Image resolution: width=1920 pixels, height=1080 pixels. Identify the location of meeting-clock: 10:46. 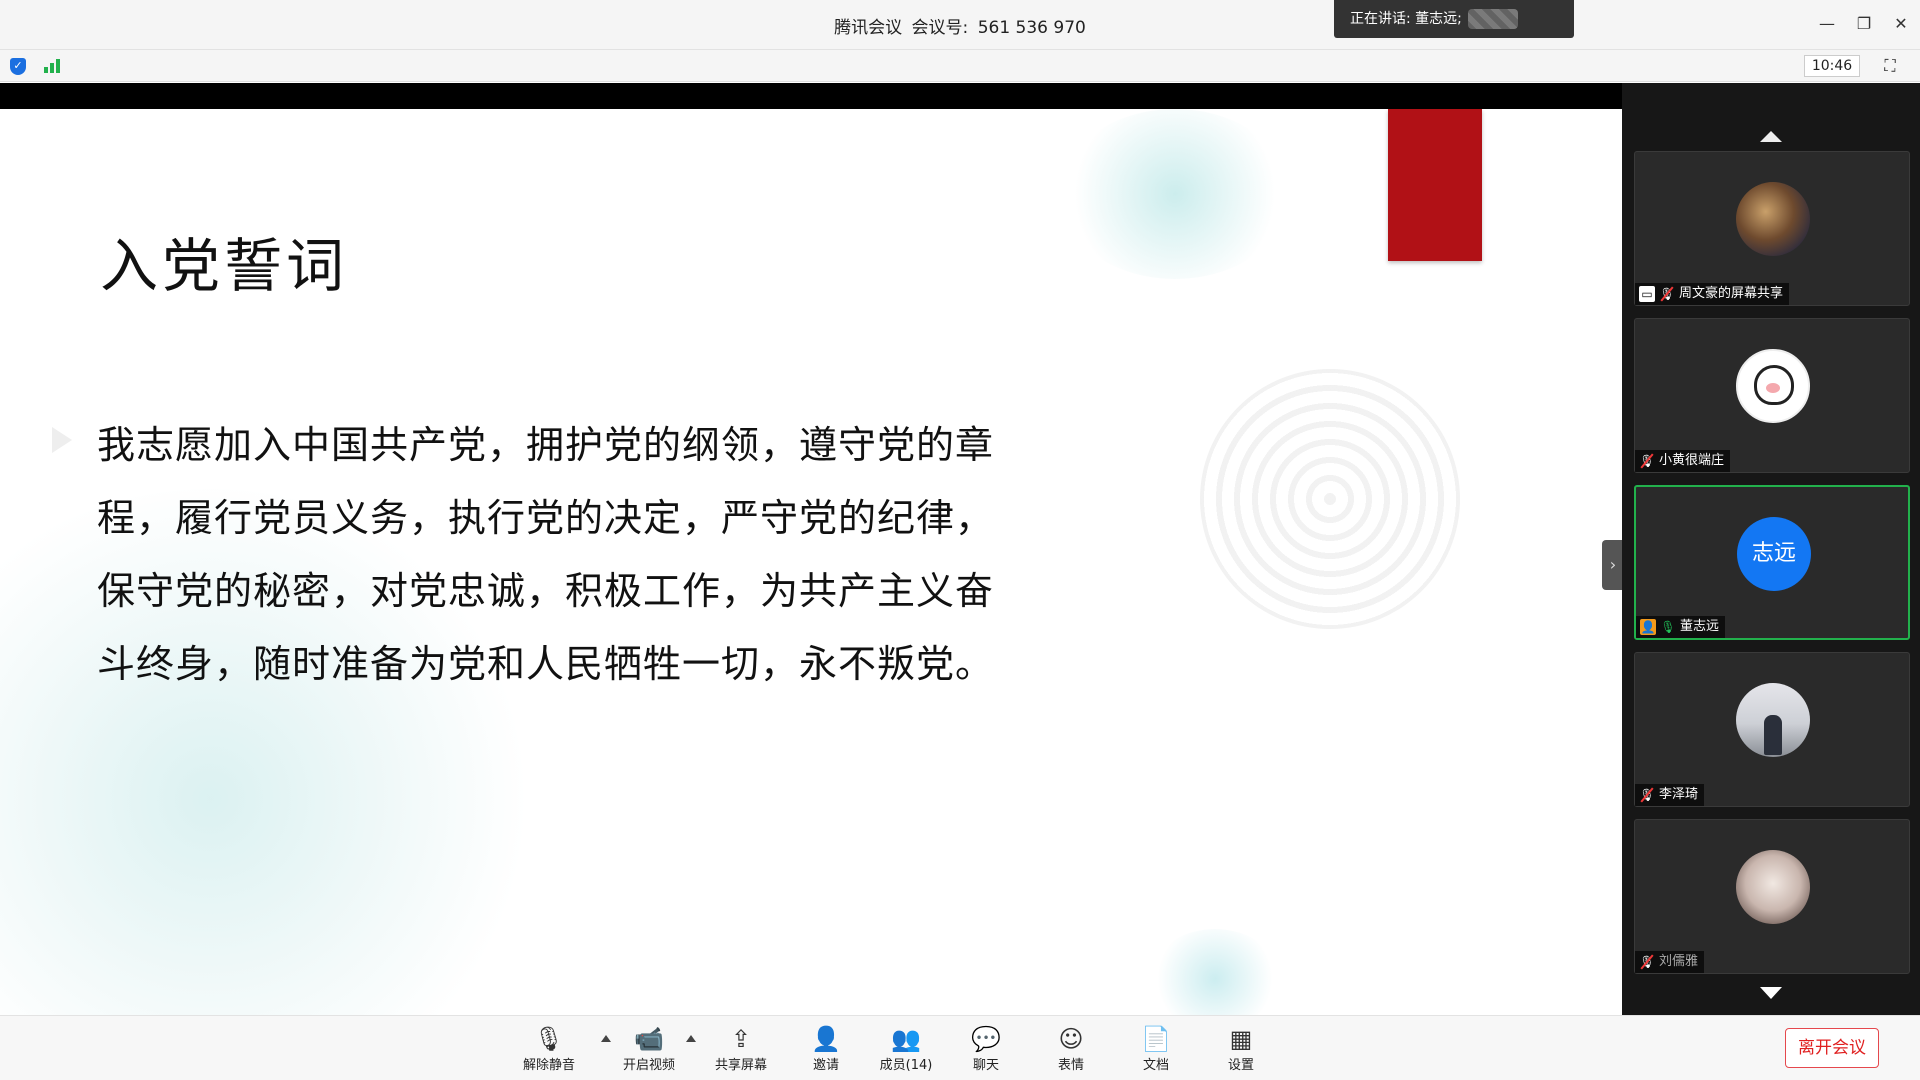
(1832, 66).